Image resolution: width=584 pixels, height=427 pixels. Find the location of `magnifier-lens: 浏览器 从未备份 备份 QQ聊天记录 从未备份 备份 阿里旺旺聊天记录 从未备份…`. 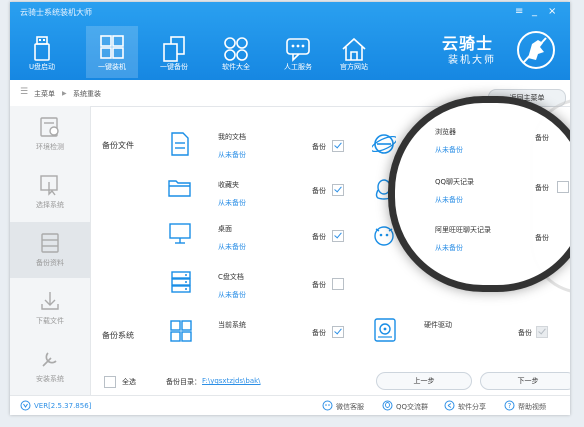

magnifier-lens: 浏览器 从未备份 备份 QQ聊天记录 从未备份 备份 阿里旺旺聊天记录 从未备份… is located at coordinates (479, 194).